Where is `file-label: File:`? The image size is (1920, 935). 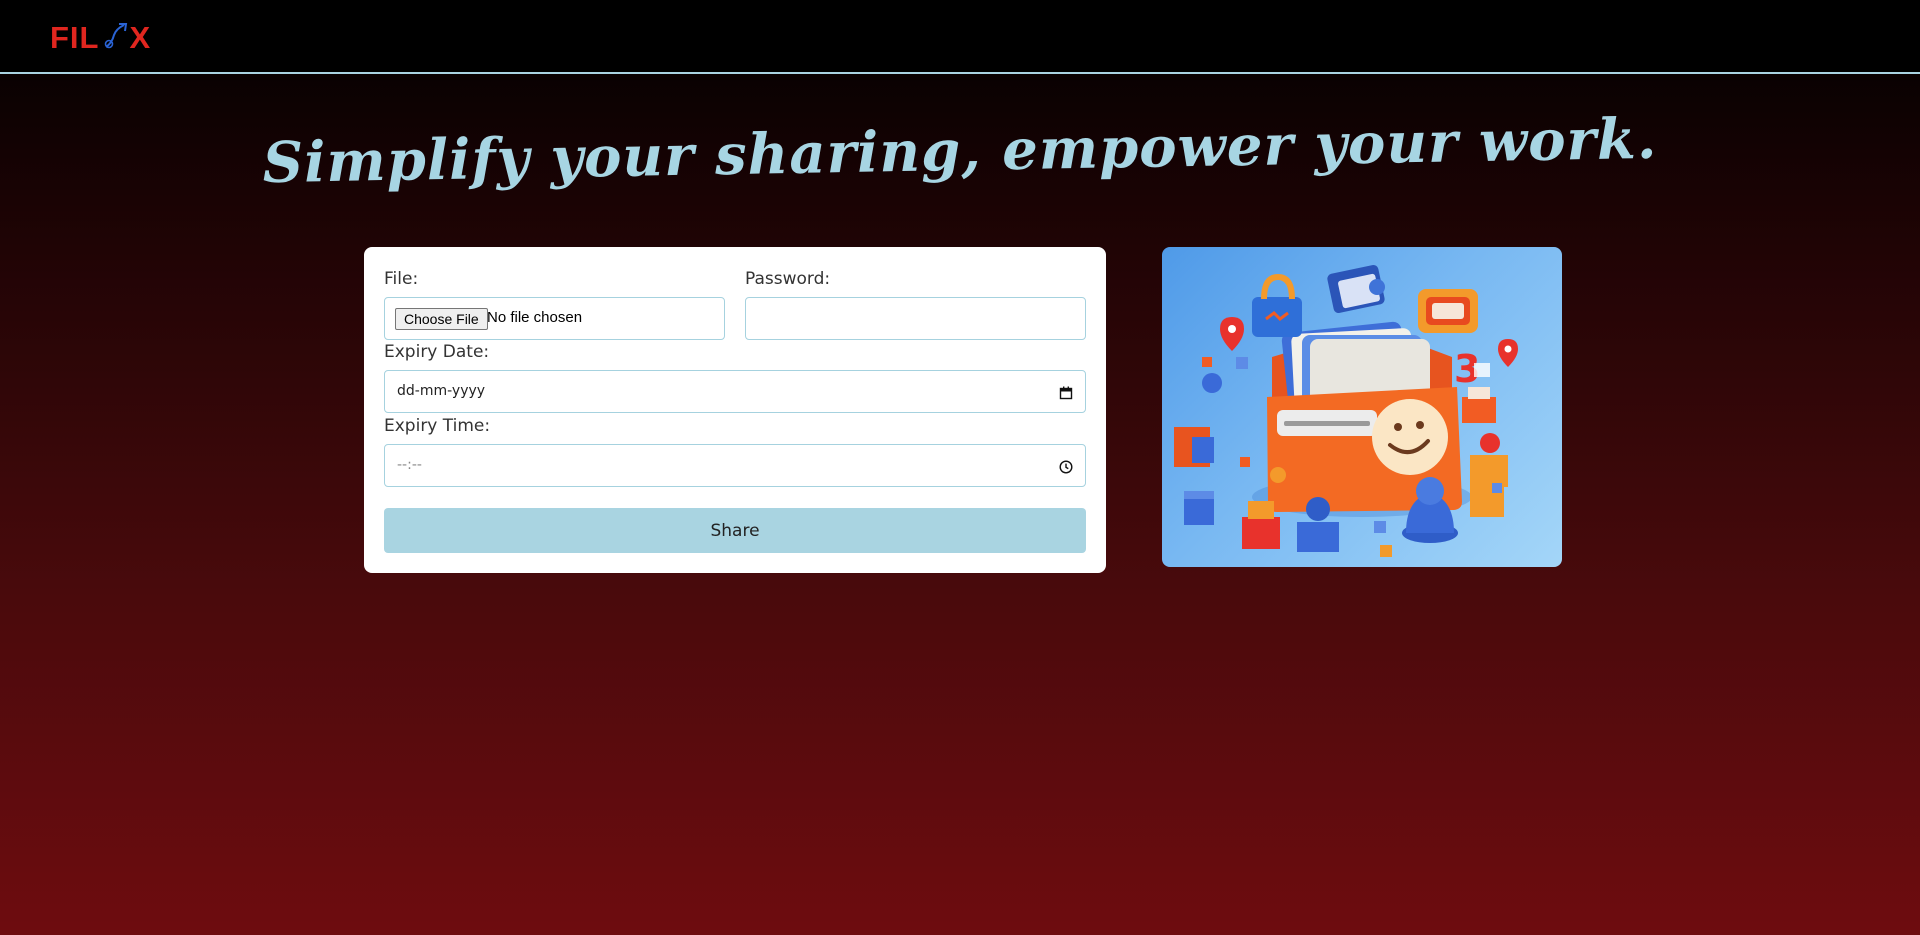 file-label: File: is located at coordinates (401, 279).